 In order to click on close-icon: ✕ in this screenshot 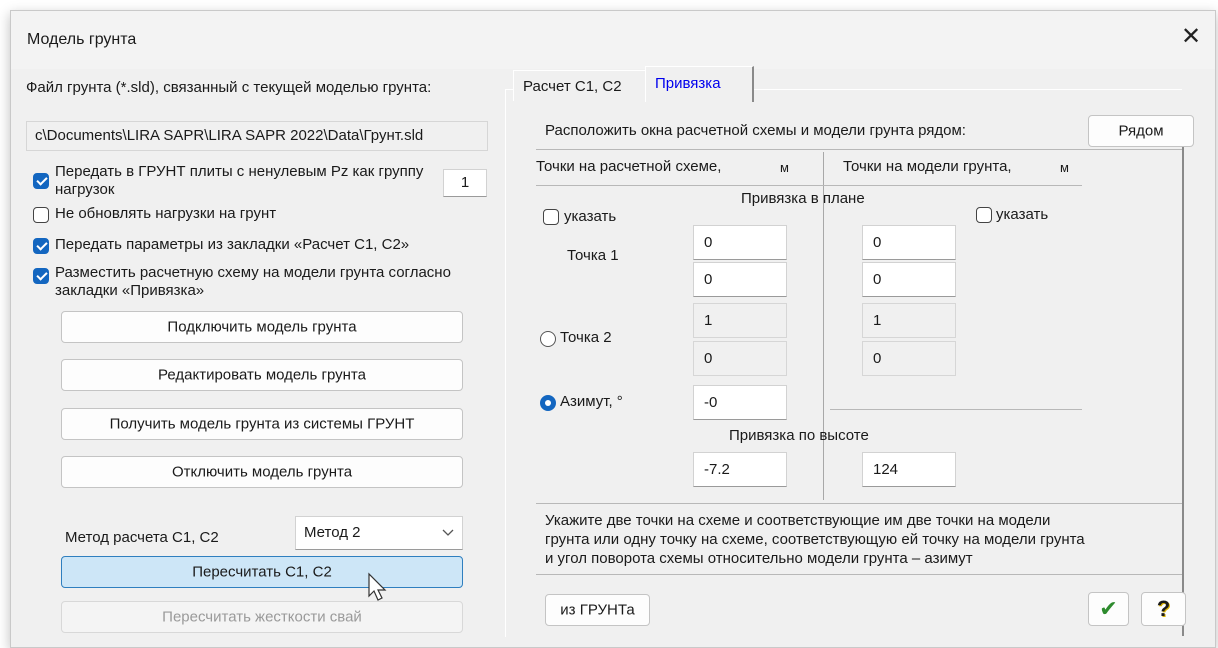, I will do `click(1191, 37)`.